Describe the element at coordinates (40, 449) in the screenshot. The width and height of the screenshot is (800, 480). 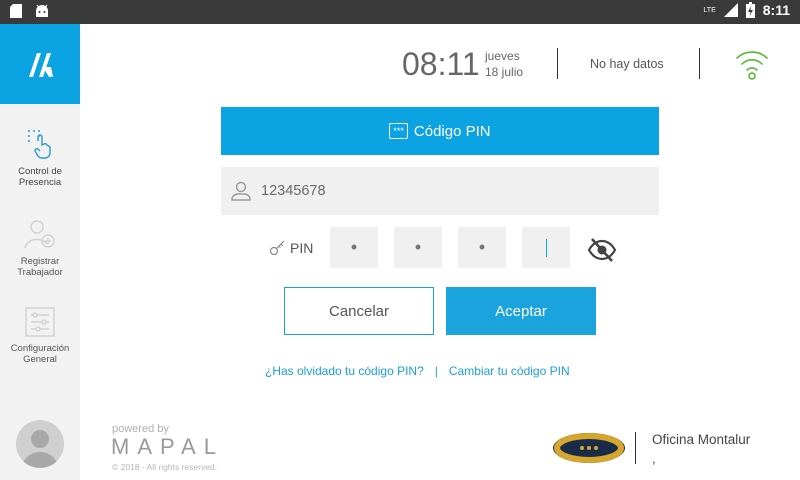
I see `user-avatar-icon` at that location.